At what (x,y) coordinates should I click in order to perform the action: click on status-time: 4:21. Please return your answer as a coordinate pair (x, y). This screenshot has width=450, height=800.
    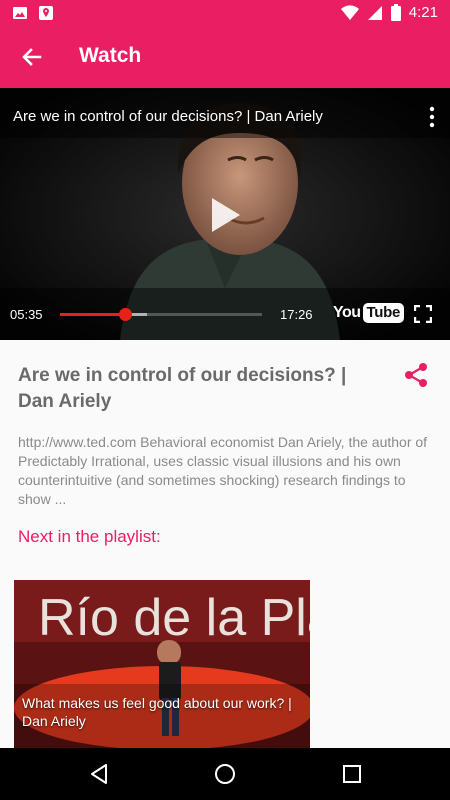
    Looking at the image, I should click on (423, 12).